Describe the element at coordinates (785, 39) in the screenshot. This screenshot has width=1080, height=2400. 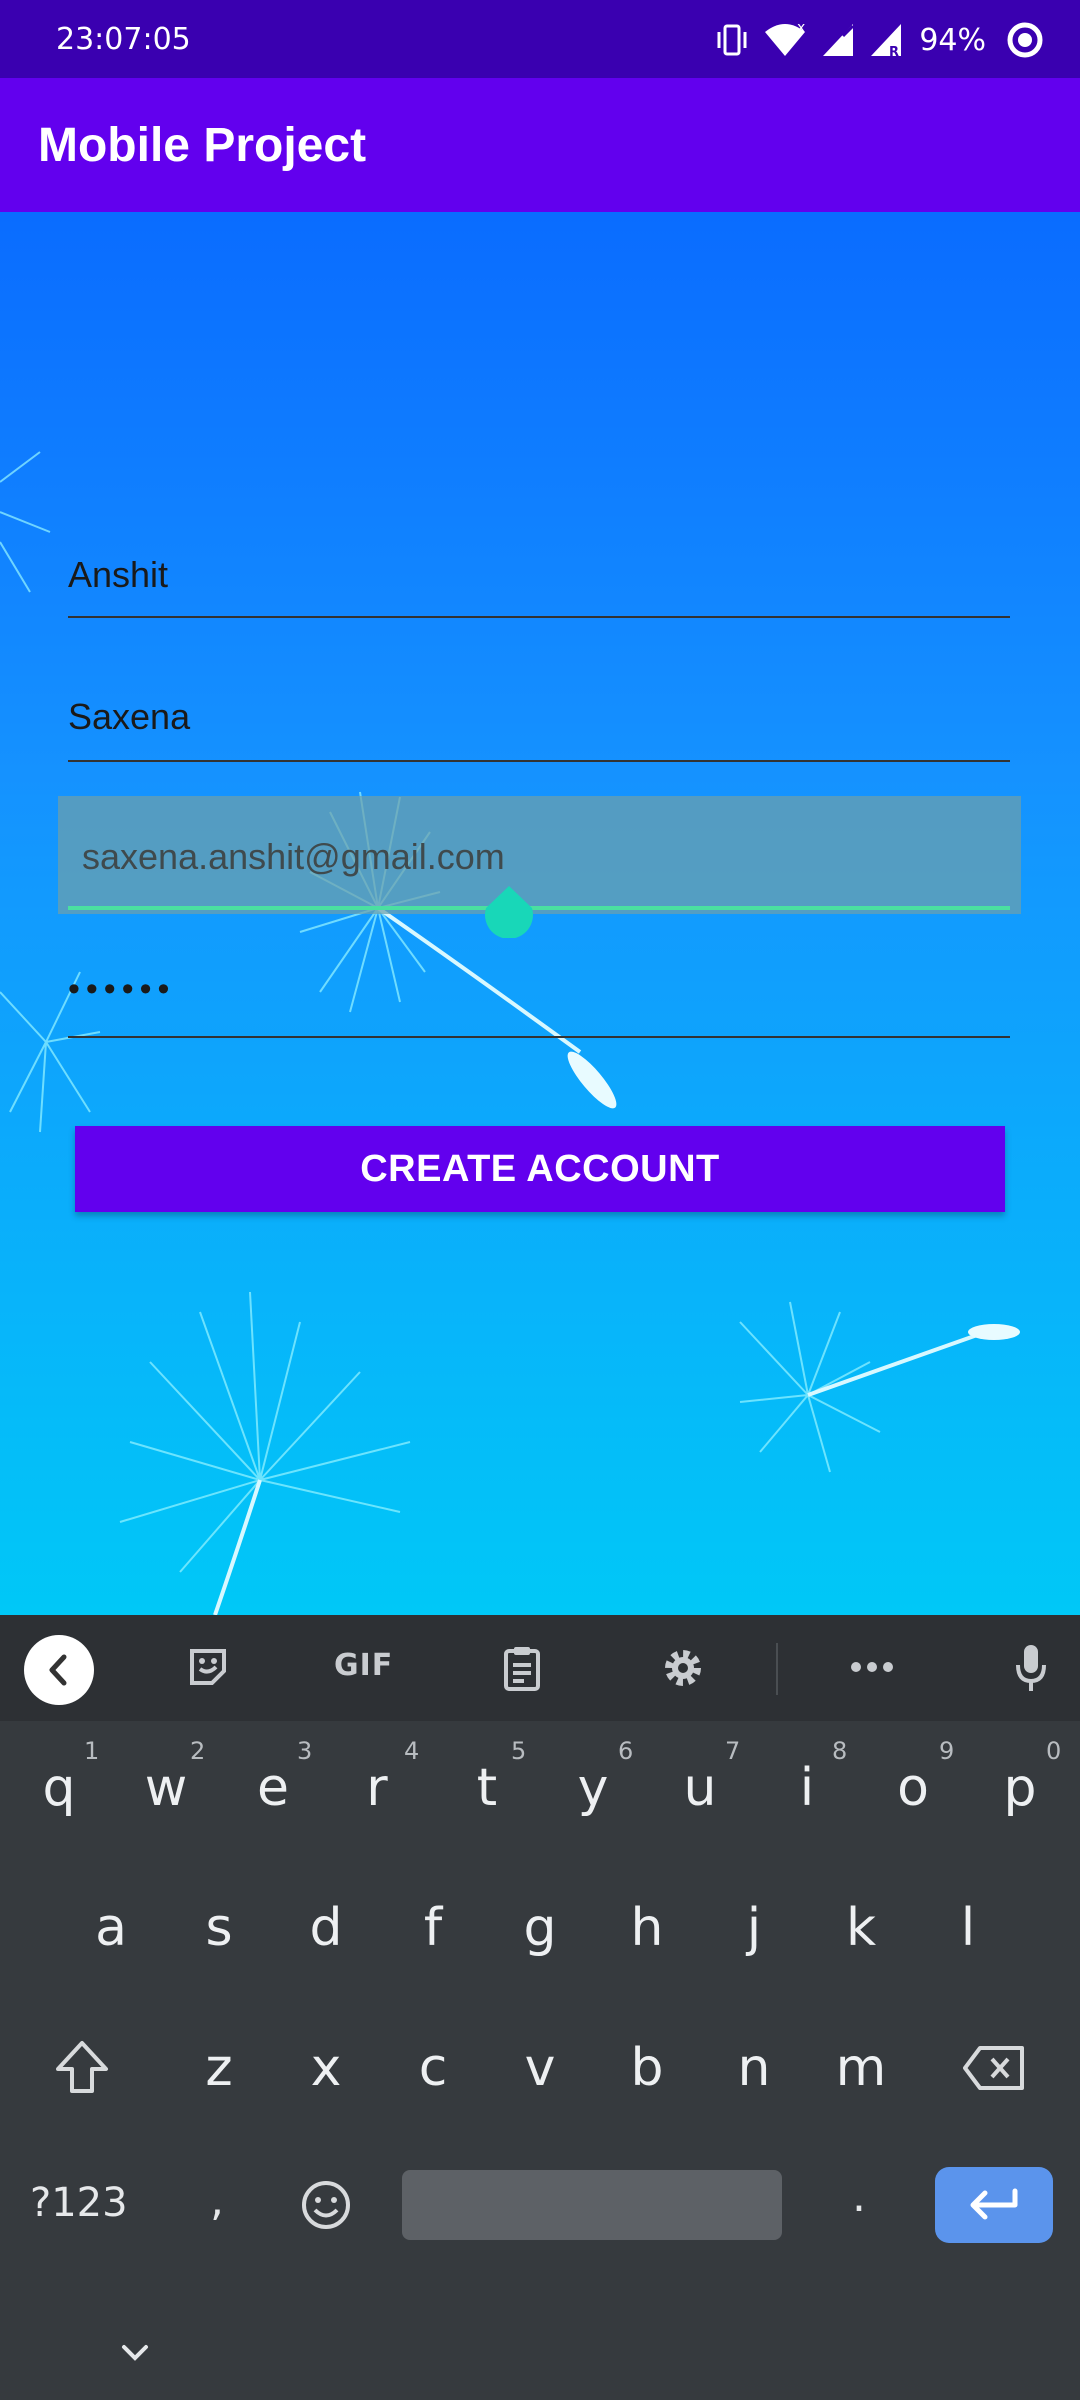
I see `wifi-icon: x` at that location.